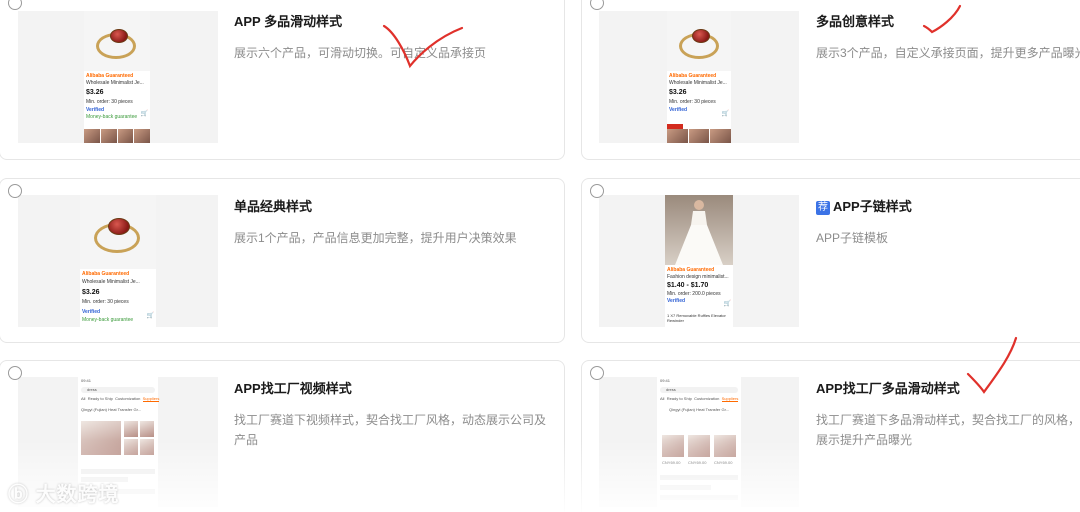  What do you see at coordinates (694, 294) in the screenshot?
I see `min-order: Min. order: 200.0 pieces` at bounding box center [694, 294].